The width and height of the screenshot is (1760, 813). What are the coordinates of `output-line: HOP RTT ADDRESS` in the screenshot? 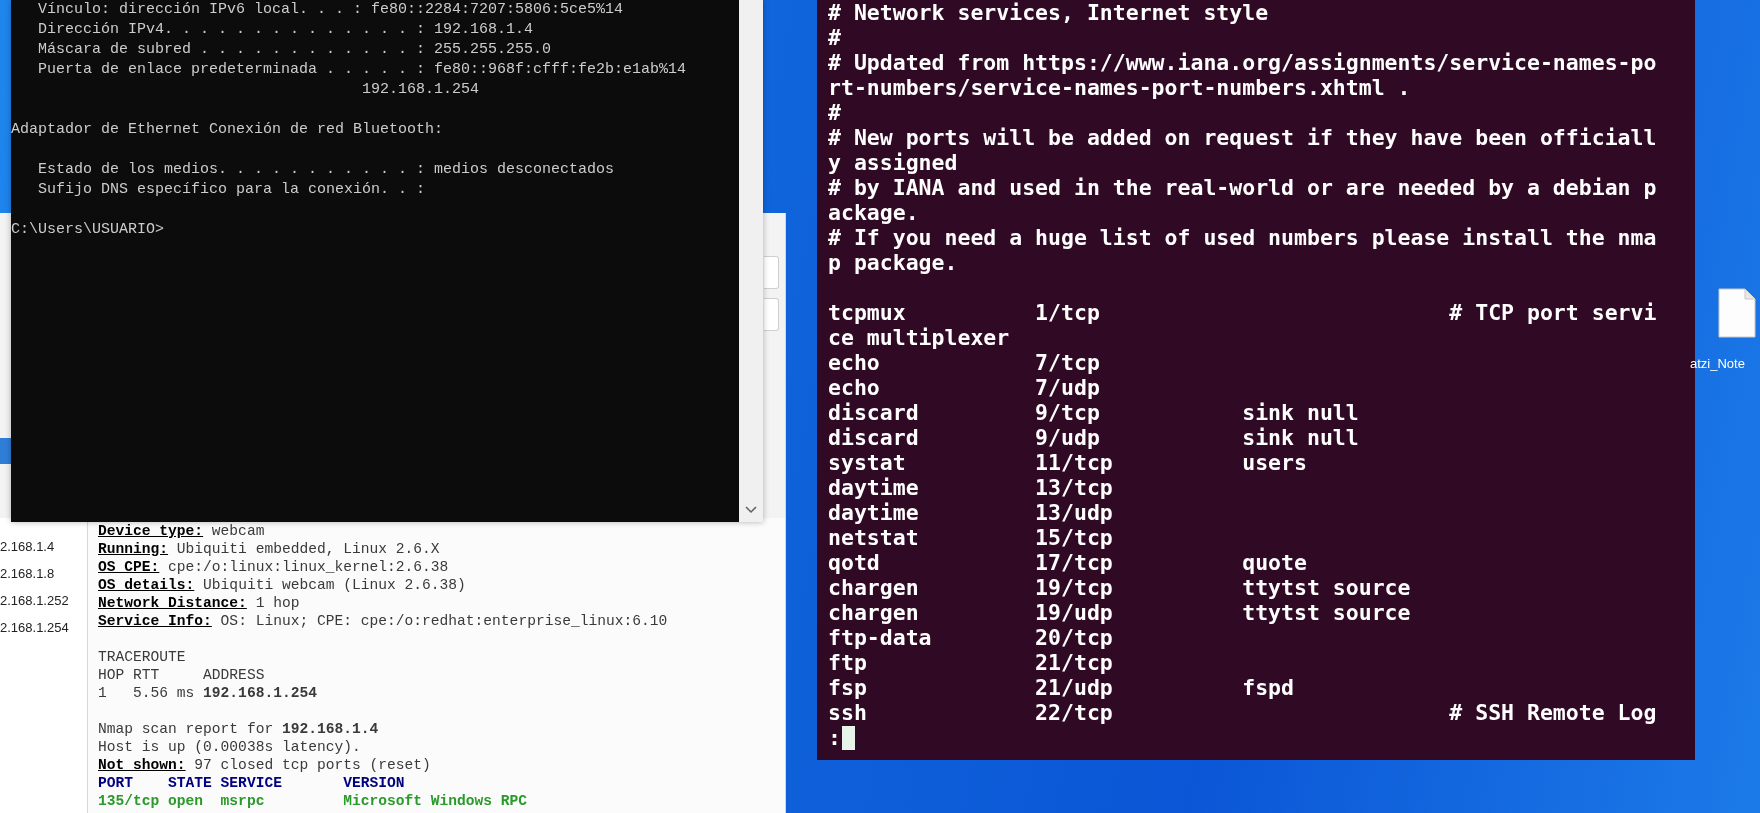 It's located at (181, 675).